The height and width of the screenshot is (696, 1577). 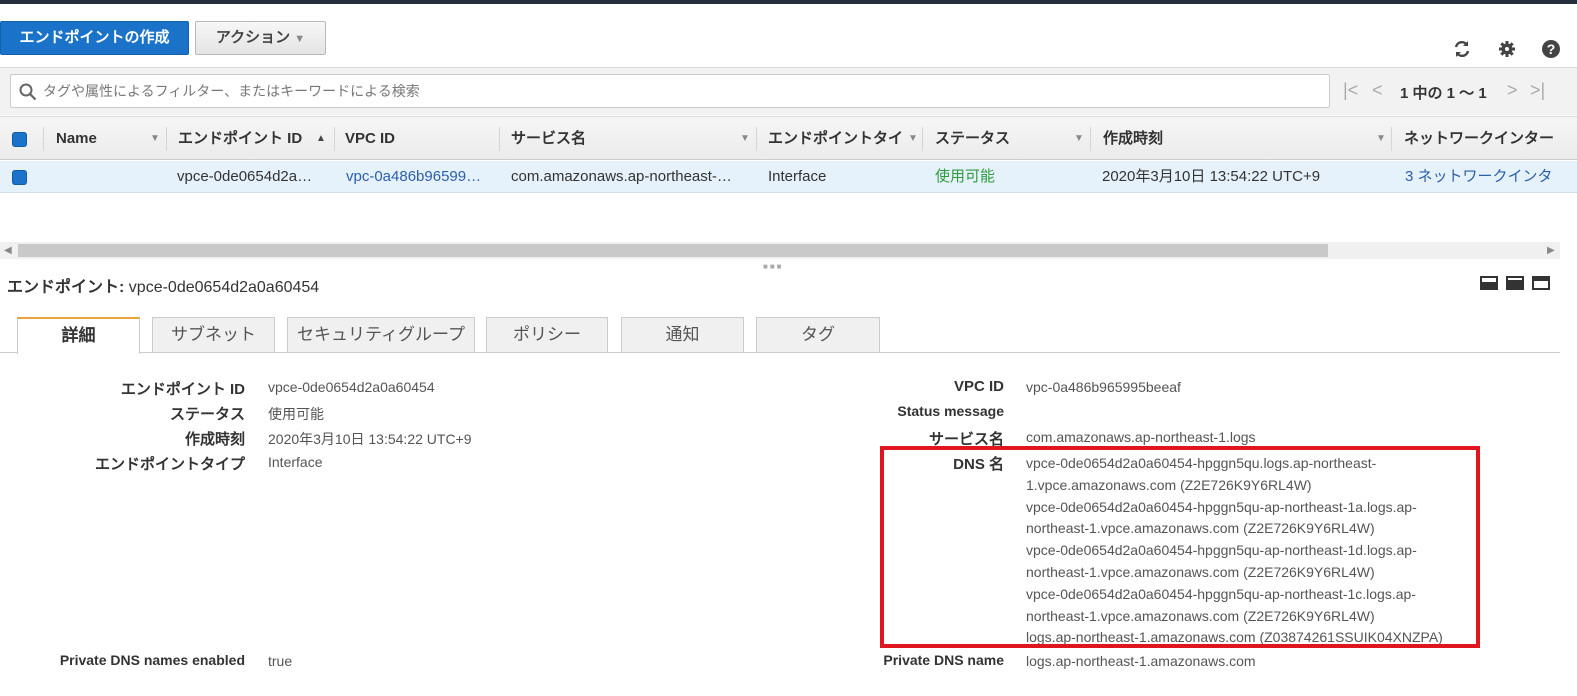 I want to click on top-nav-bar, so click(x=788, y=2).